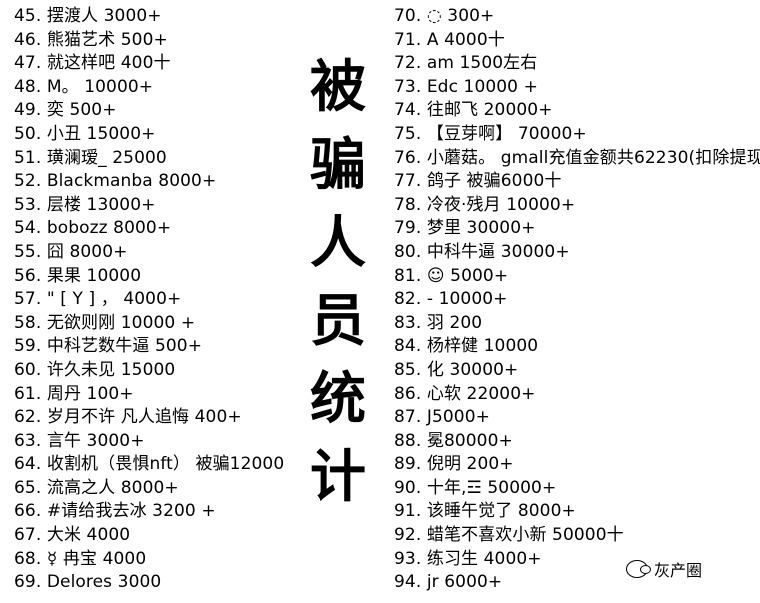  Describe the element at coordinates (88, 16) in the screenshot. I see `list-item: 45. 摆渡人 3000+` at that location.